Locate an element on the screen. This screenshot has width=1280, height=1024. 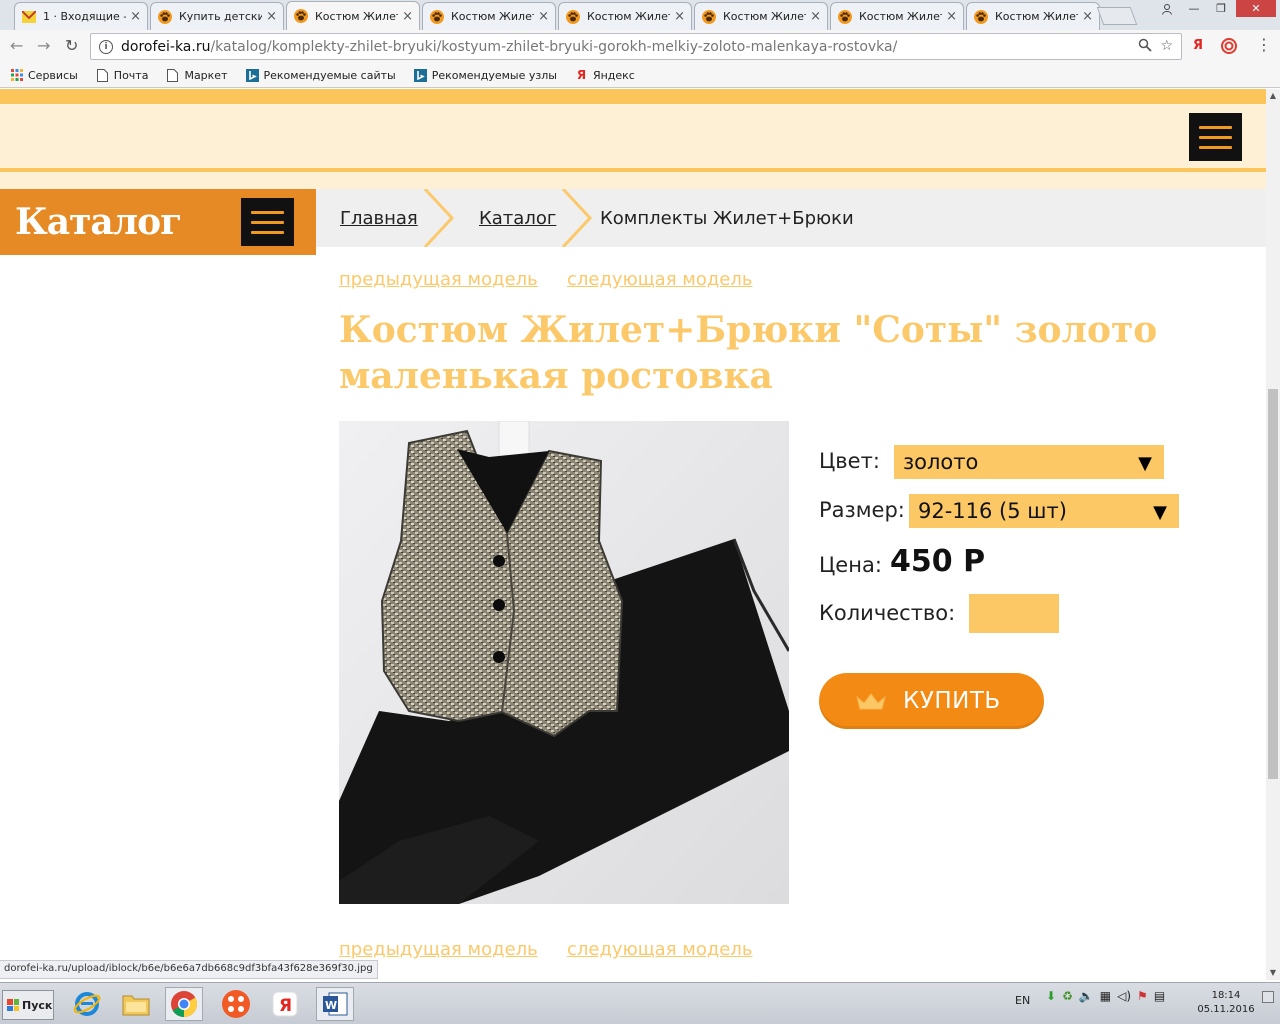
buy-button: КУПИТЬ is located at coordinates (931, 701).